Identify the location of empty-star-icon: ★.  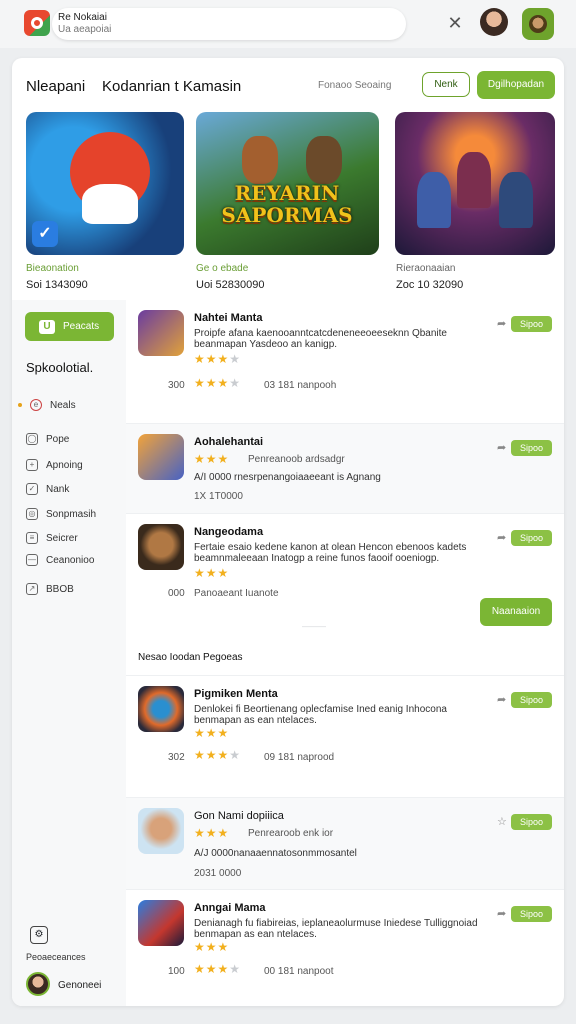
(235, 969).